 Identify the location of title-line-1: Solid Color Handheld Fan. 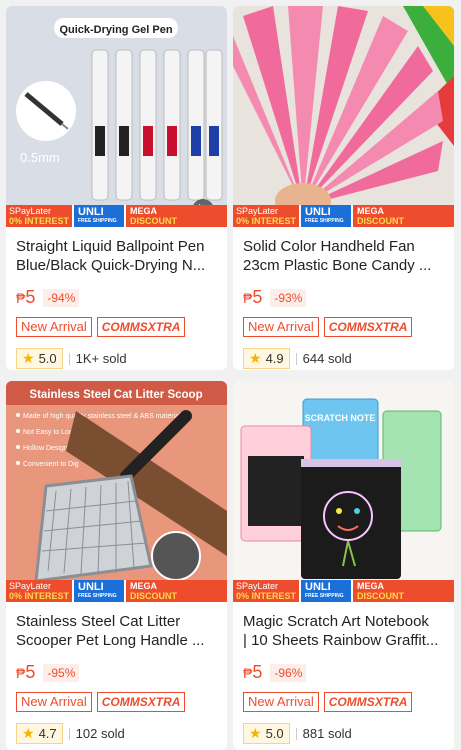
(329, 246).